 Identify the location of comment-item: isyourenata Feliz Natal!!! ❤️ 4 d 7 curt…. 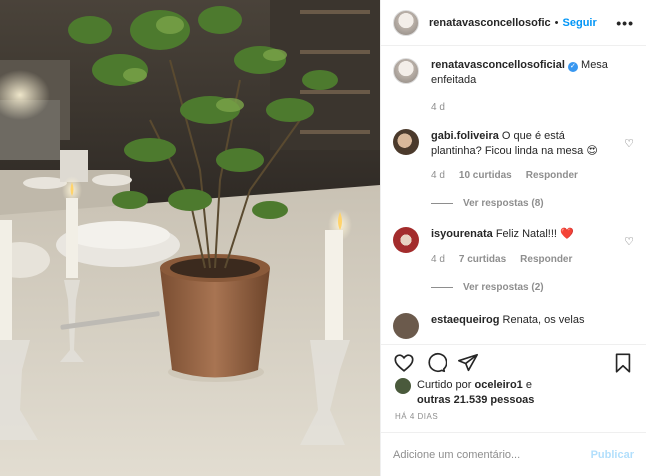
(514, 247).